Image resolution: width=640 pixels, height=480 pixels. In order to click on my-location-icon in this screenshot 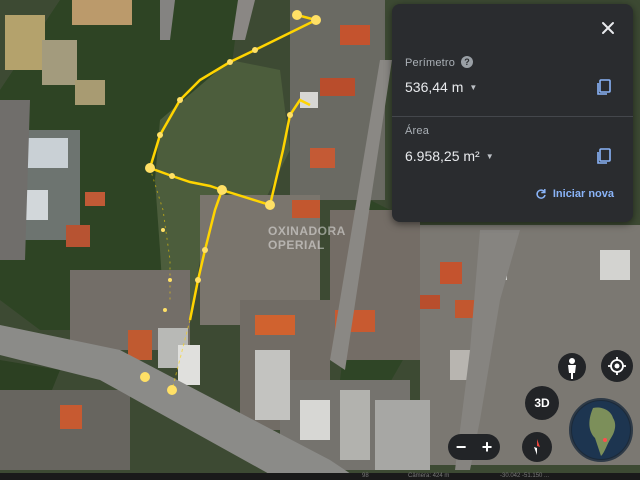, I will do `click(617, 366)`.